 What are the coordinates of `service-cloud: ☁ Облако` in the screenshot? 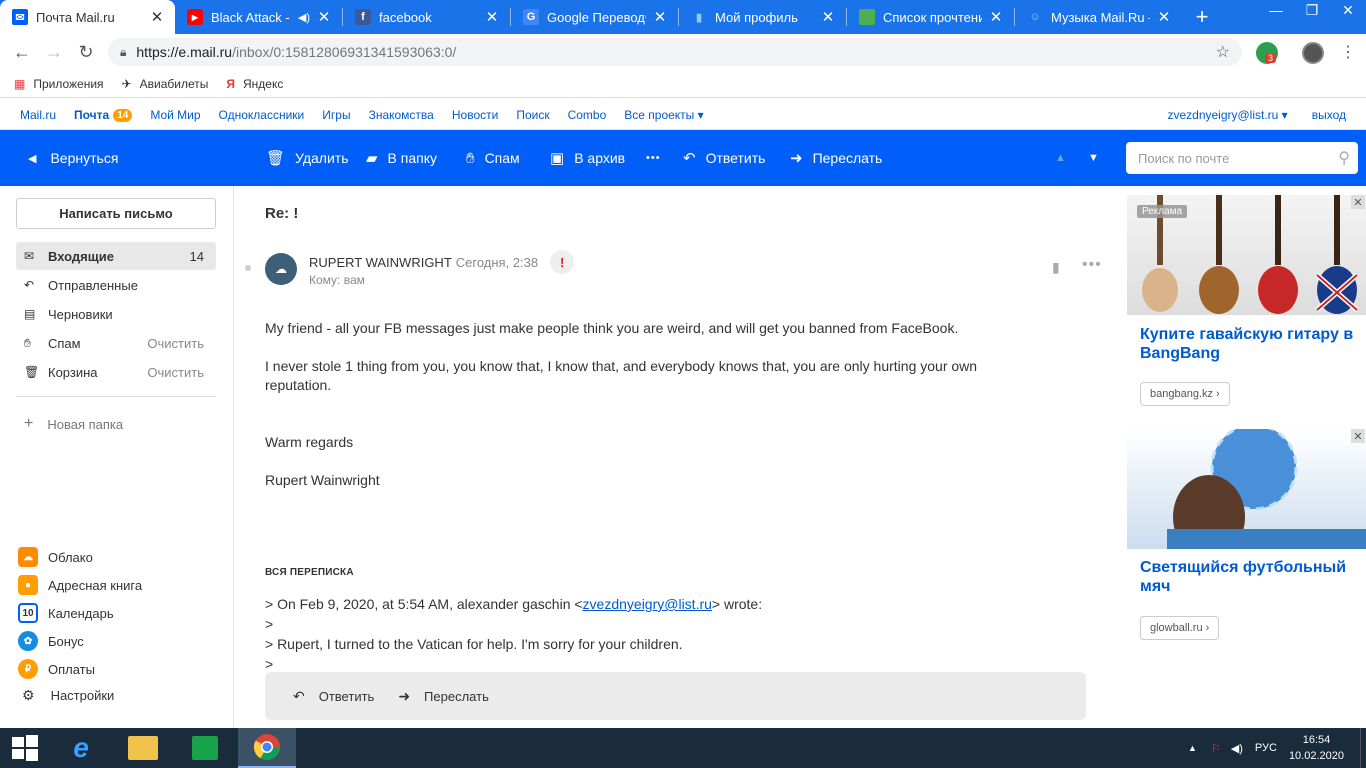 It's located at (55, 557).